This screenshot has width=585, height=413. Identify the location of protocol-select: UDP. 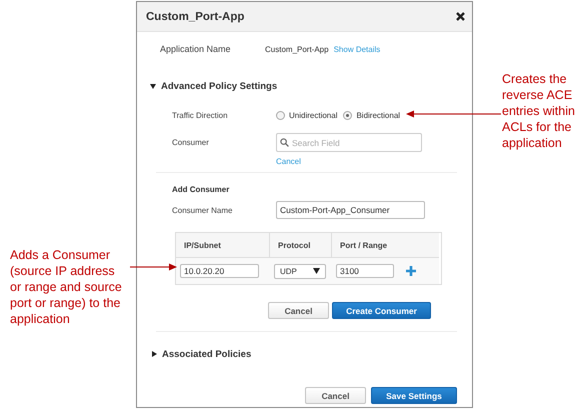
(300, 271).